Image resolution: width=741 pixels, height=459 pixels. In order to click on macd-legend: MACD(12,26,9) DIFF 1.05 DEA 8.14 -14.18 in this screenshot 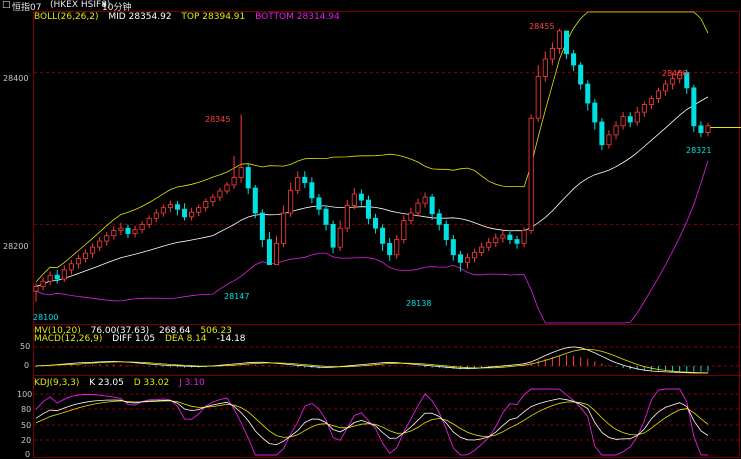, I will do `click(143, 339)`.